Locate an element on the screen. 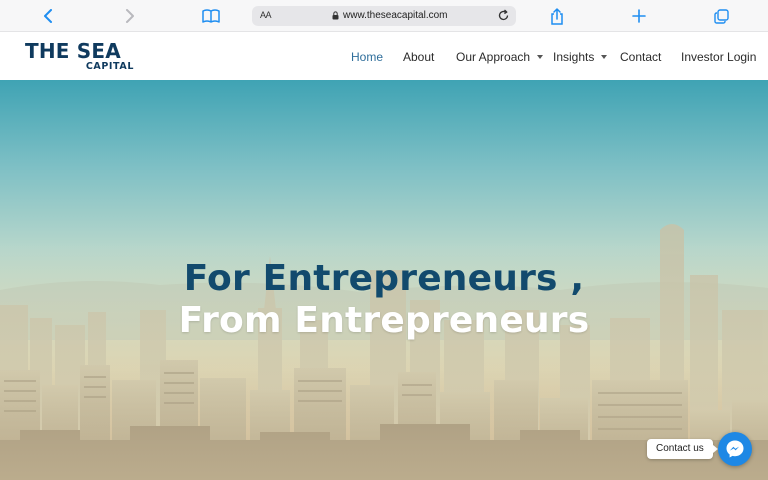 This screenshot has height=480, width=768. hero-headline-line-1: For Entrepreneurs , is located at coordinates (384, 278).